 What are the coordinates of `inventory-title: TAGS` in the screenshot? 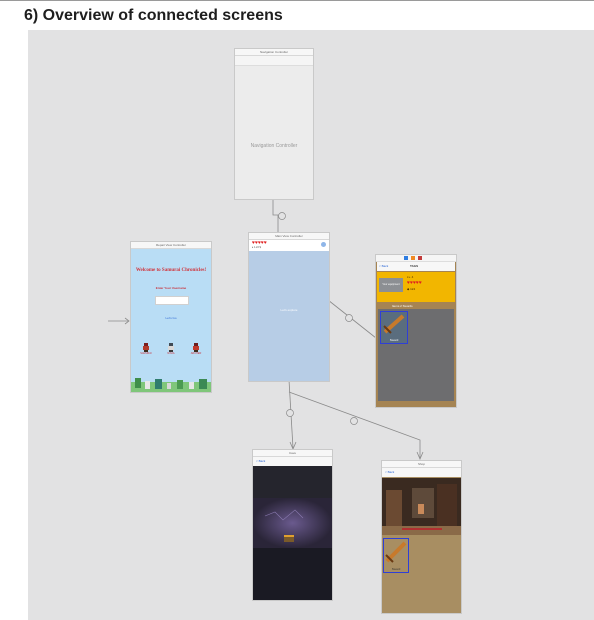 It's located at (414, 266).